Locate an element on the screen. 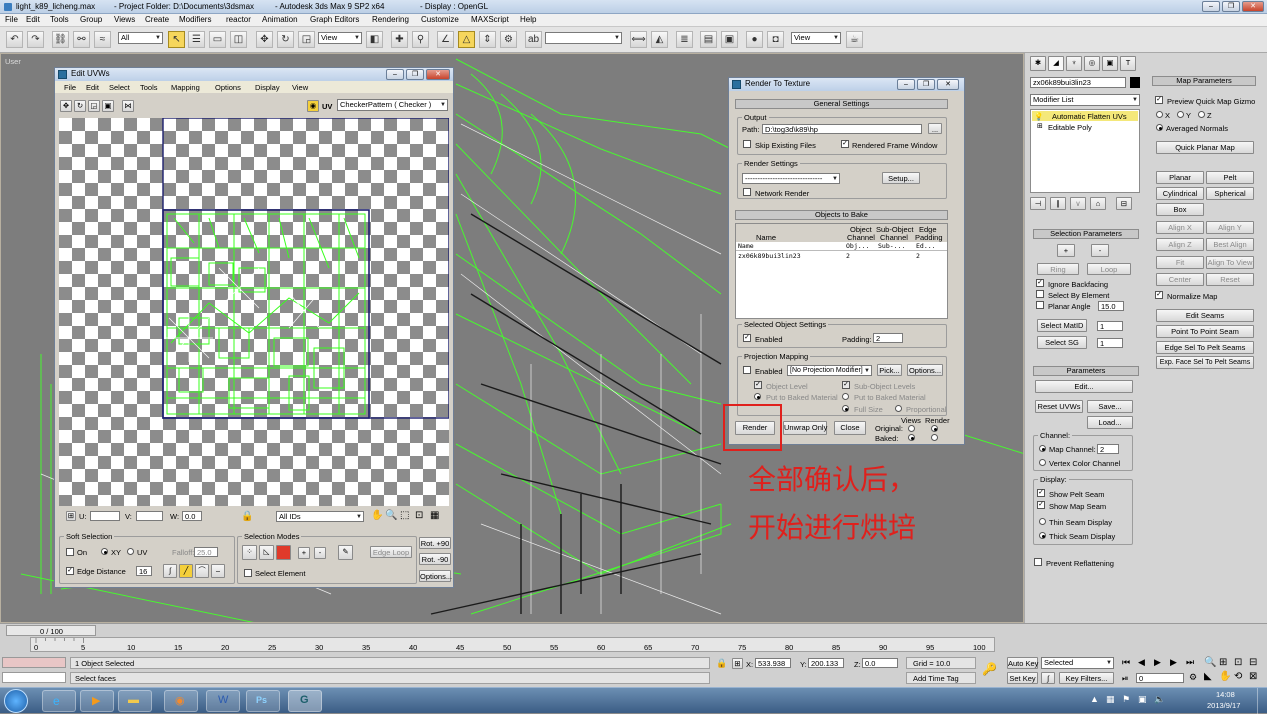  x-radio is located at coordinates (1159, 114).